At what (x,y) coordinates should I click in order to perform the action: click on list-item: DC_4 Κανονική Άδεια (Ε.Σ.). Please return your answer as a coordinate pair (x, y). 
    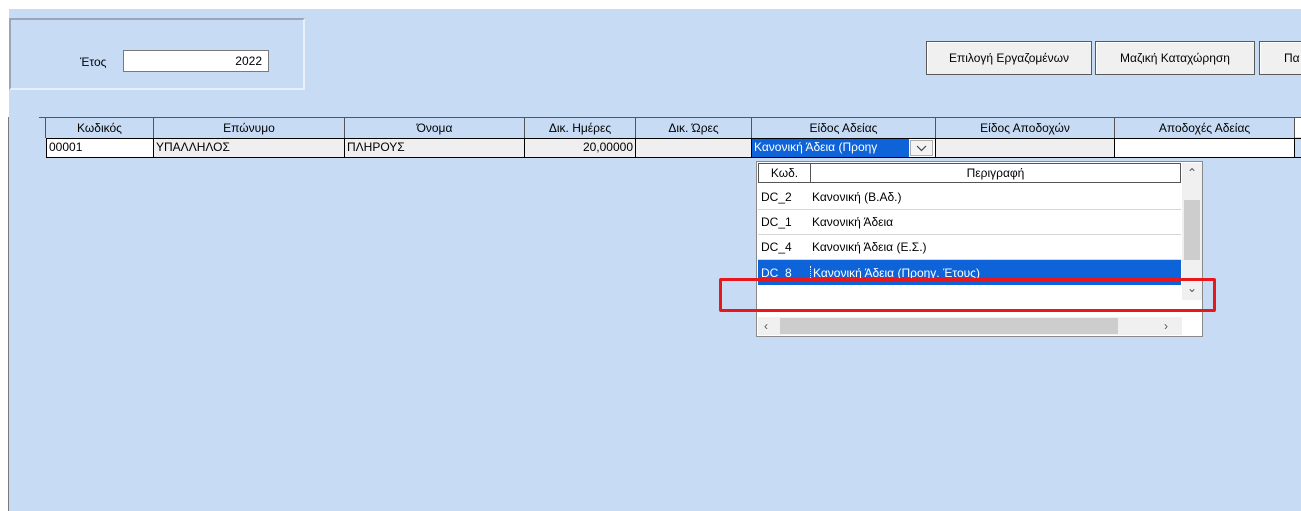
    Looking at the image, I should click on (969, 246).